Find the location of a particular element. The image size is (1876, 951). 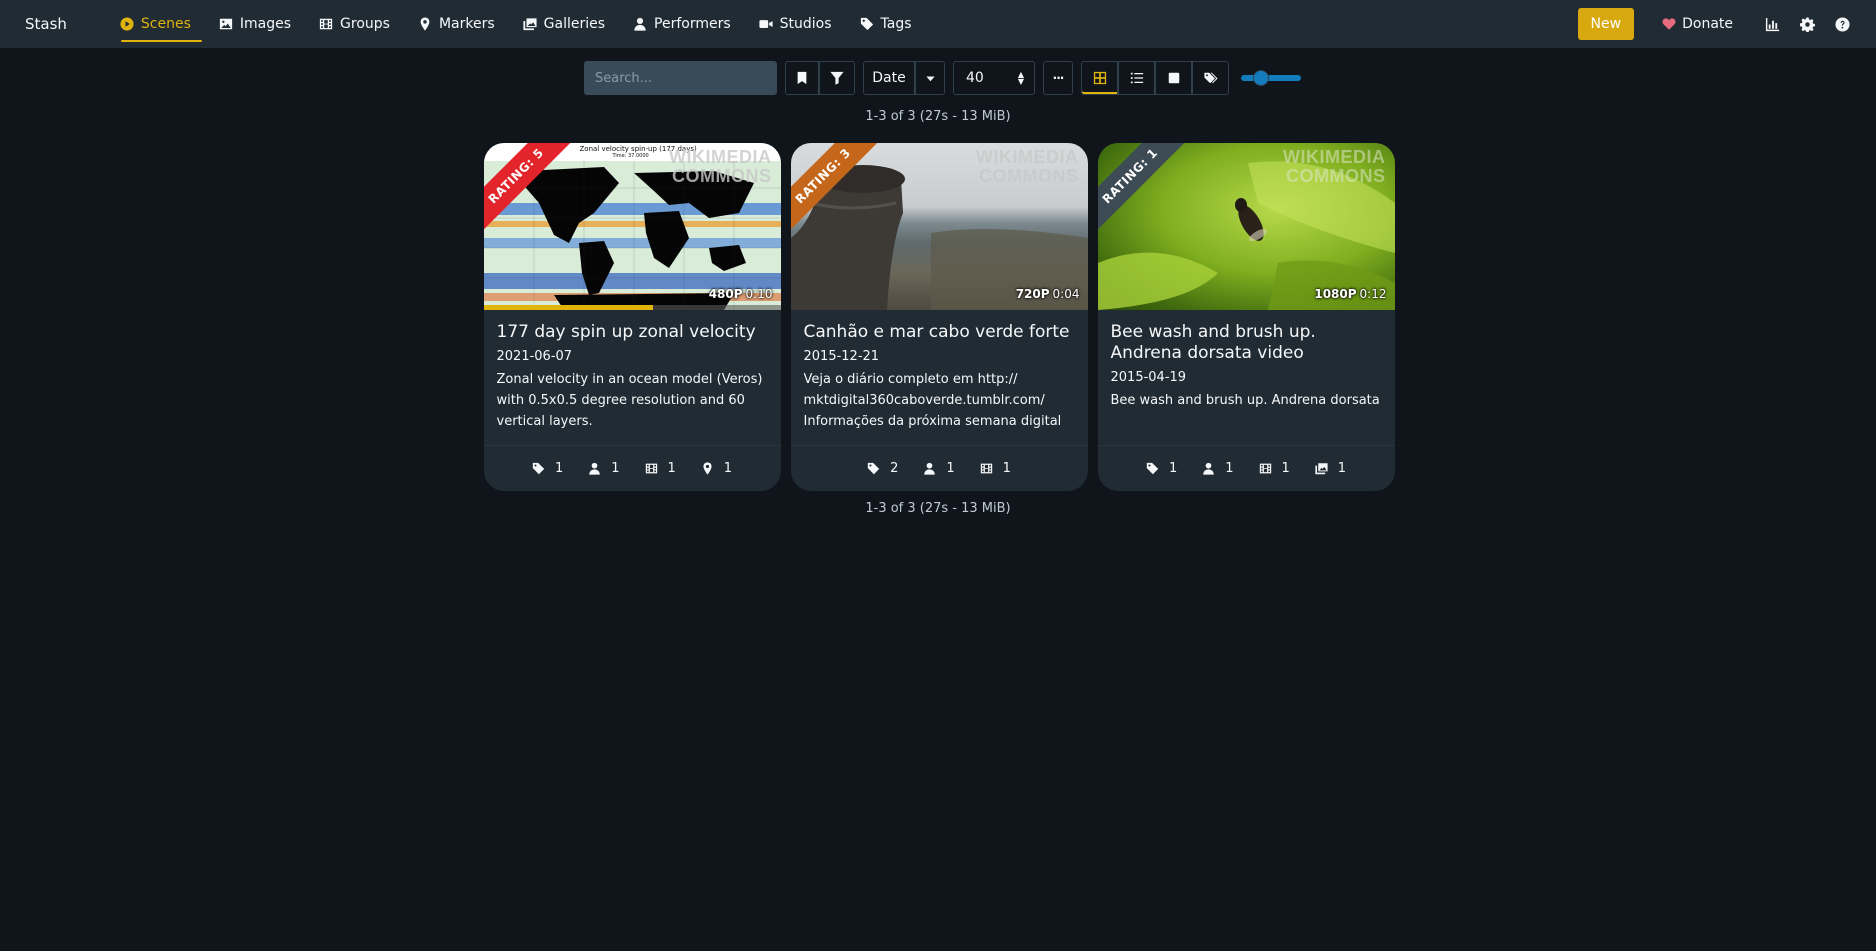

wall-view-button is located at coordinates (1173, 78).